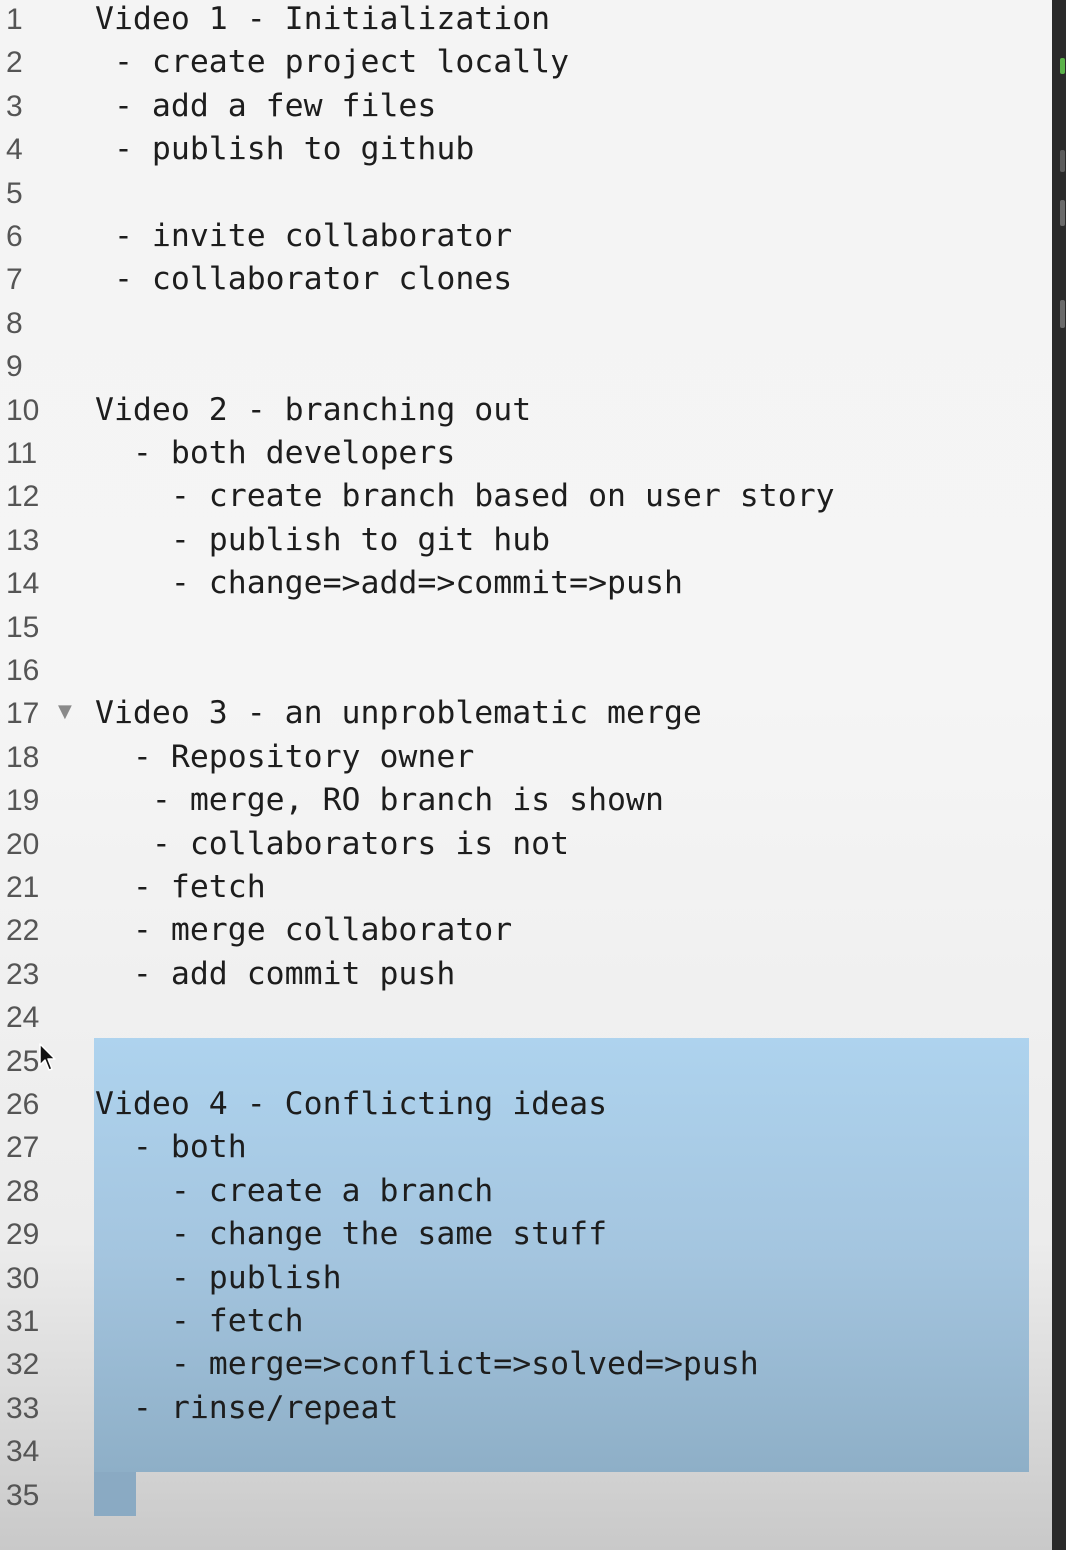 The height and width of the screenshot is (1550, 1066). I want to click on editor-line: 14 - change=>add=>commit=>push, so click(526, 583).